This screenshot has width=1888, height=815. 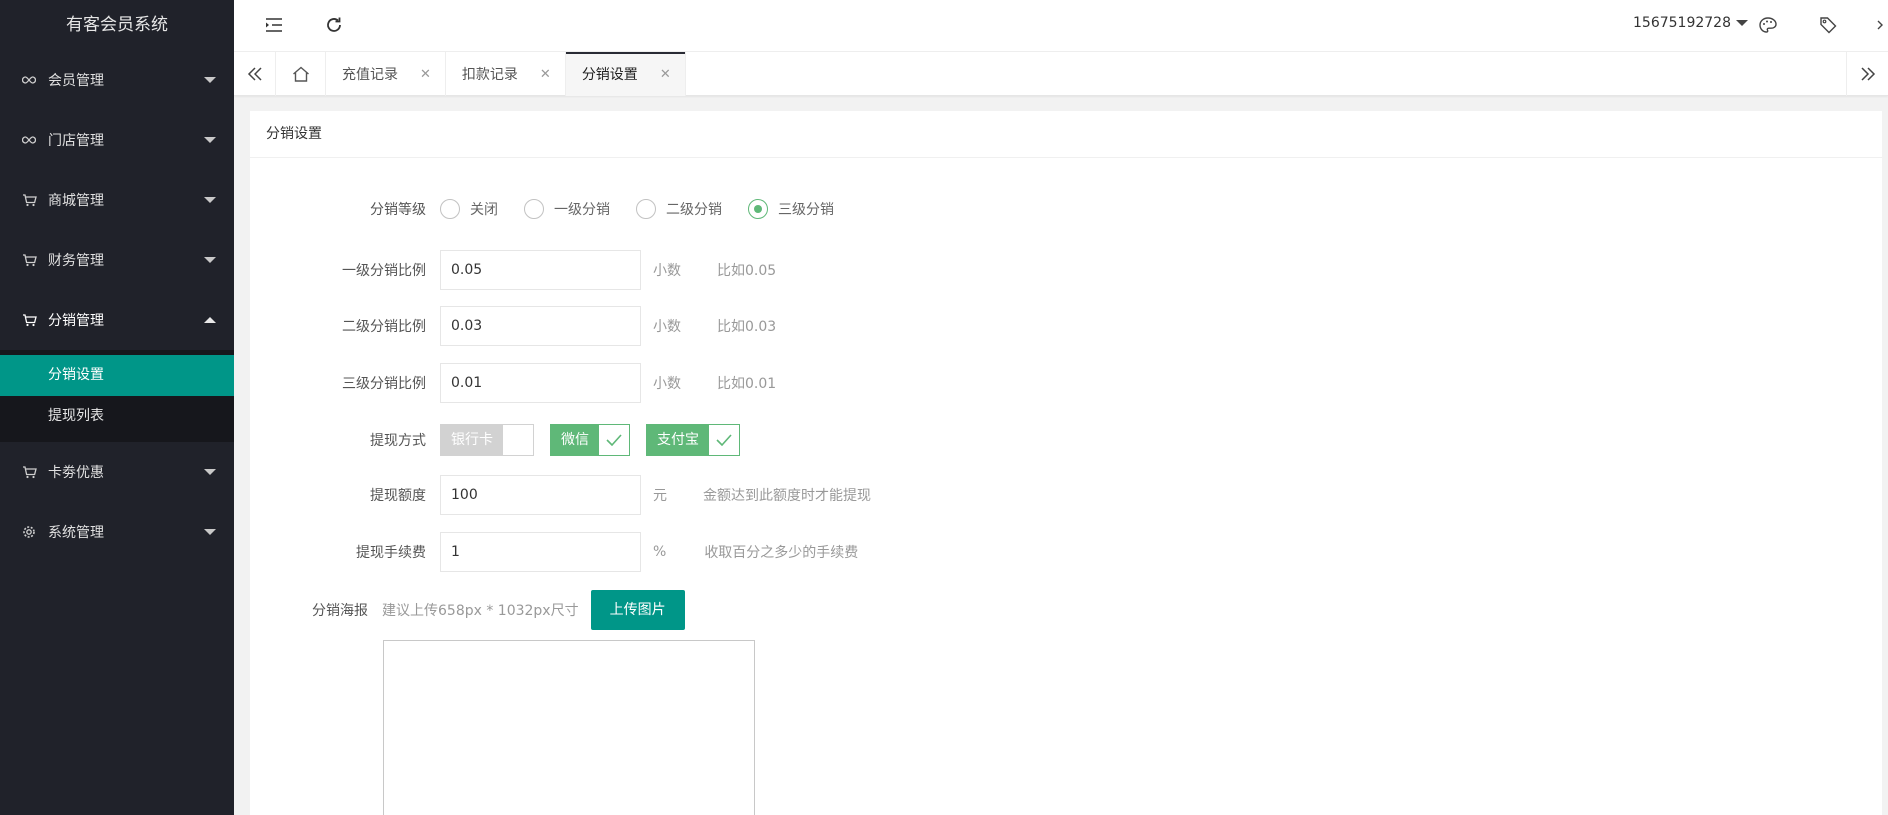 What do you see at coordinates (384, 271) in the screenshot?
I see `ratio1-label: 一级分销比例` at bounding box center [384, 271].